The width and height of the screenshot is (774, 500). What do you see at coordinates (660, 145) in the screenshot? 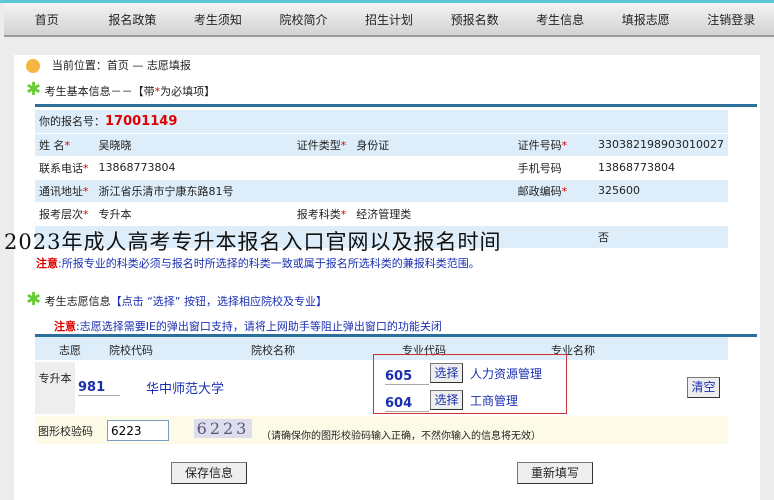
I see `field-value: 330382198903010027` at bounding box center [660, 145].